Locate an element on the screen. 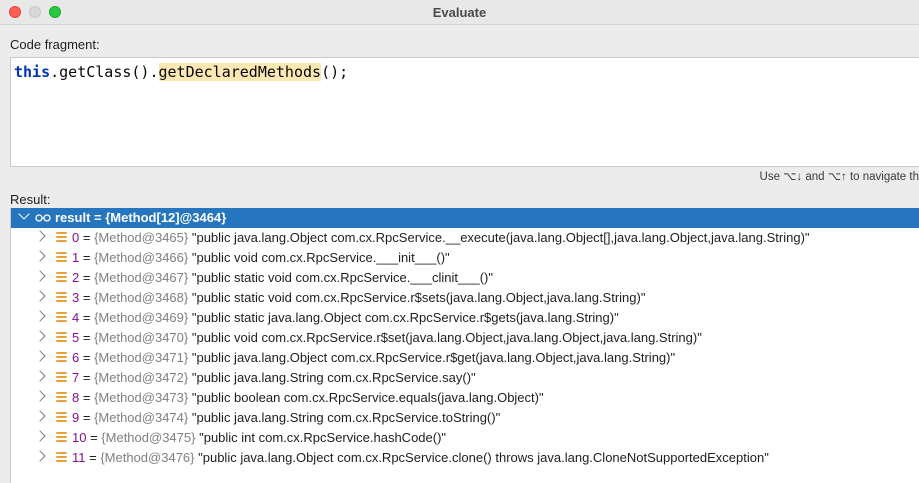  chevron-down-icon is located at coordinates (24, 214).